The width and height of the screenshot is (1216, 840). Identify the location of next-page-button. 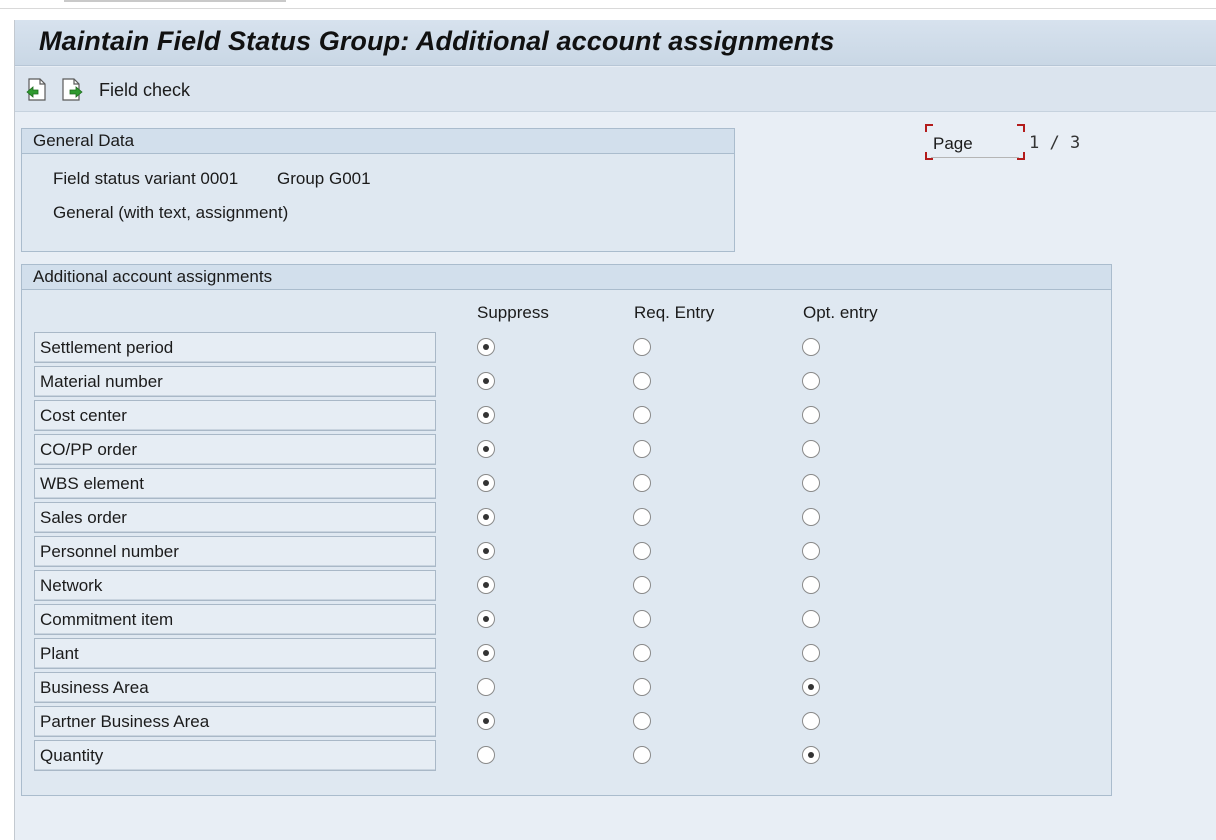
(71, 90).